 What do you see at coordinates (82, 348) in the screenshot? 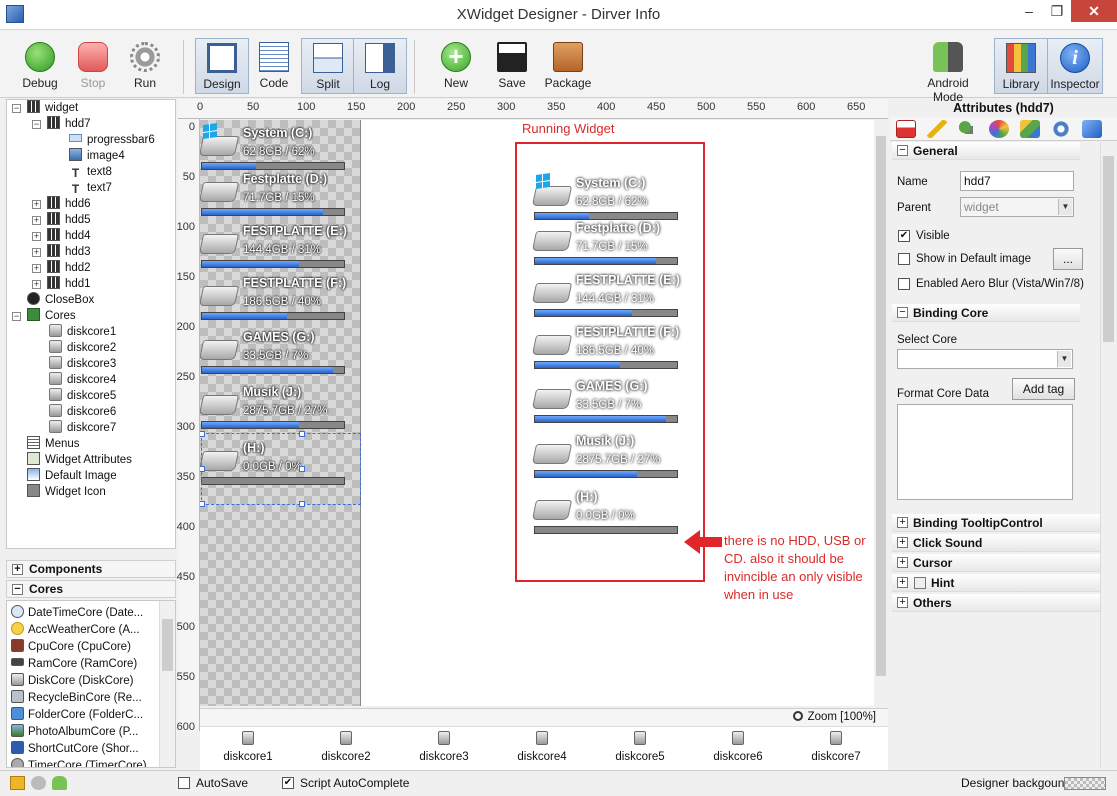
I see `tree-node-diskcore2: diskcore2` at bounding box center [82, 348].